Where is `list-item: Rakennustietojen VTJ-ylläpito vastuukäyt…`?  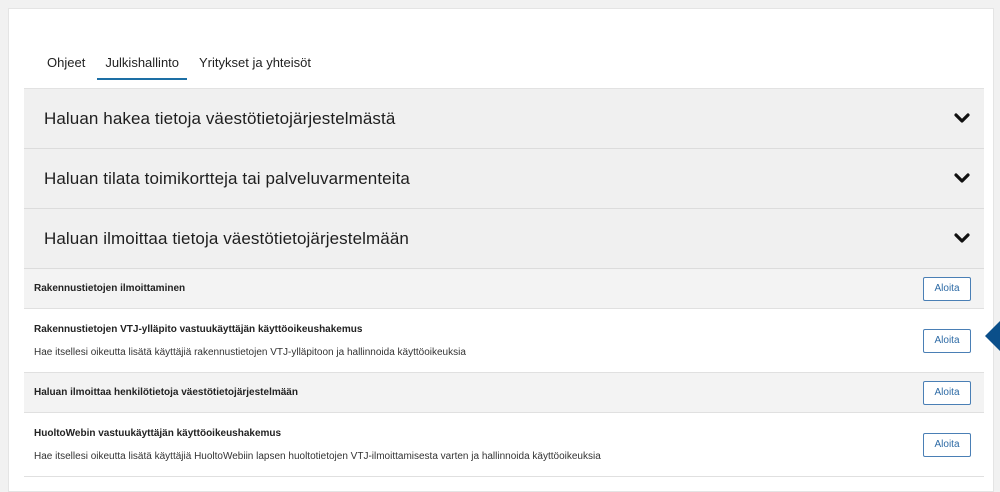 list-item: Rakennustietojen VTJ-ylläpito vastuukäyt… is located at coordinates (504, 341).